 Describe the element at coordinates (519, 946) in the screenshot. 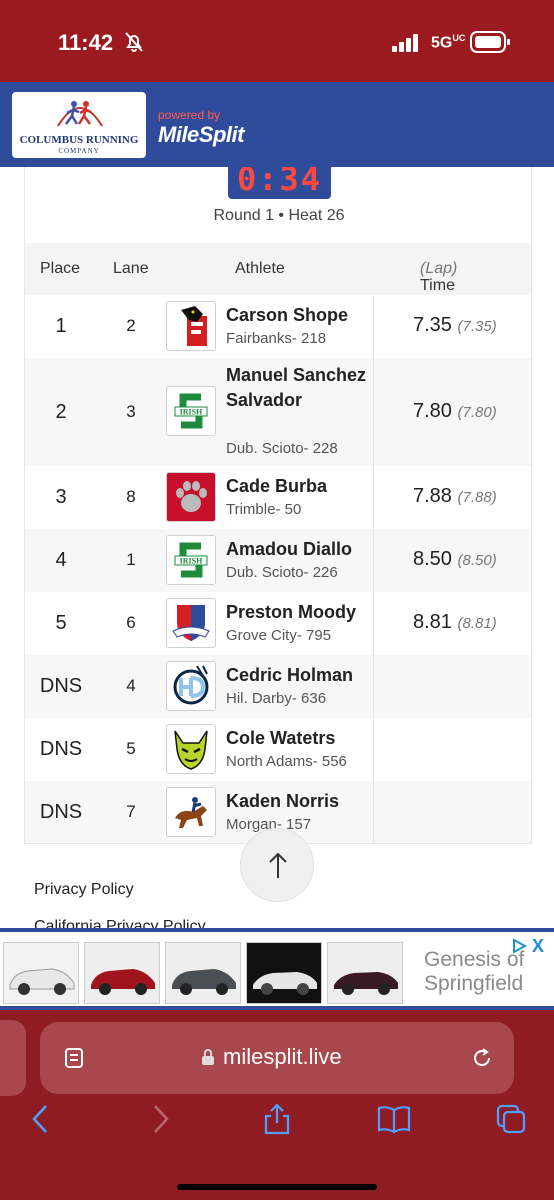

I see `ad-choices-icon` at that location.